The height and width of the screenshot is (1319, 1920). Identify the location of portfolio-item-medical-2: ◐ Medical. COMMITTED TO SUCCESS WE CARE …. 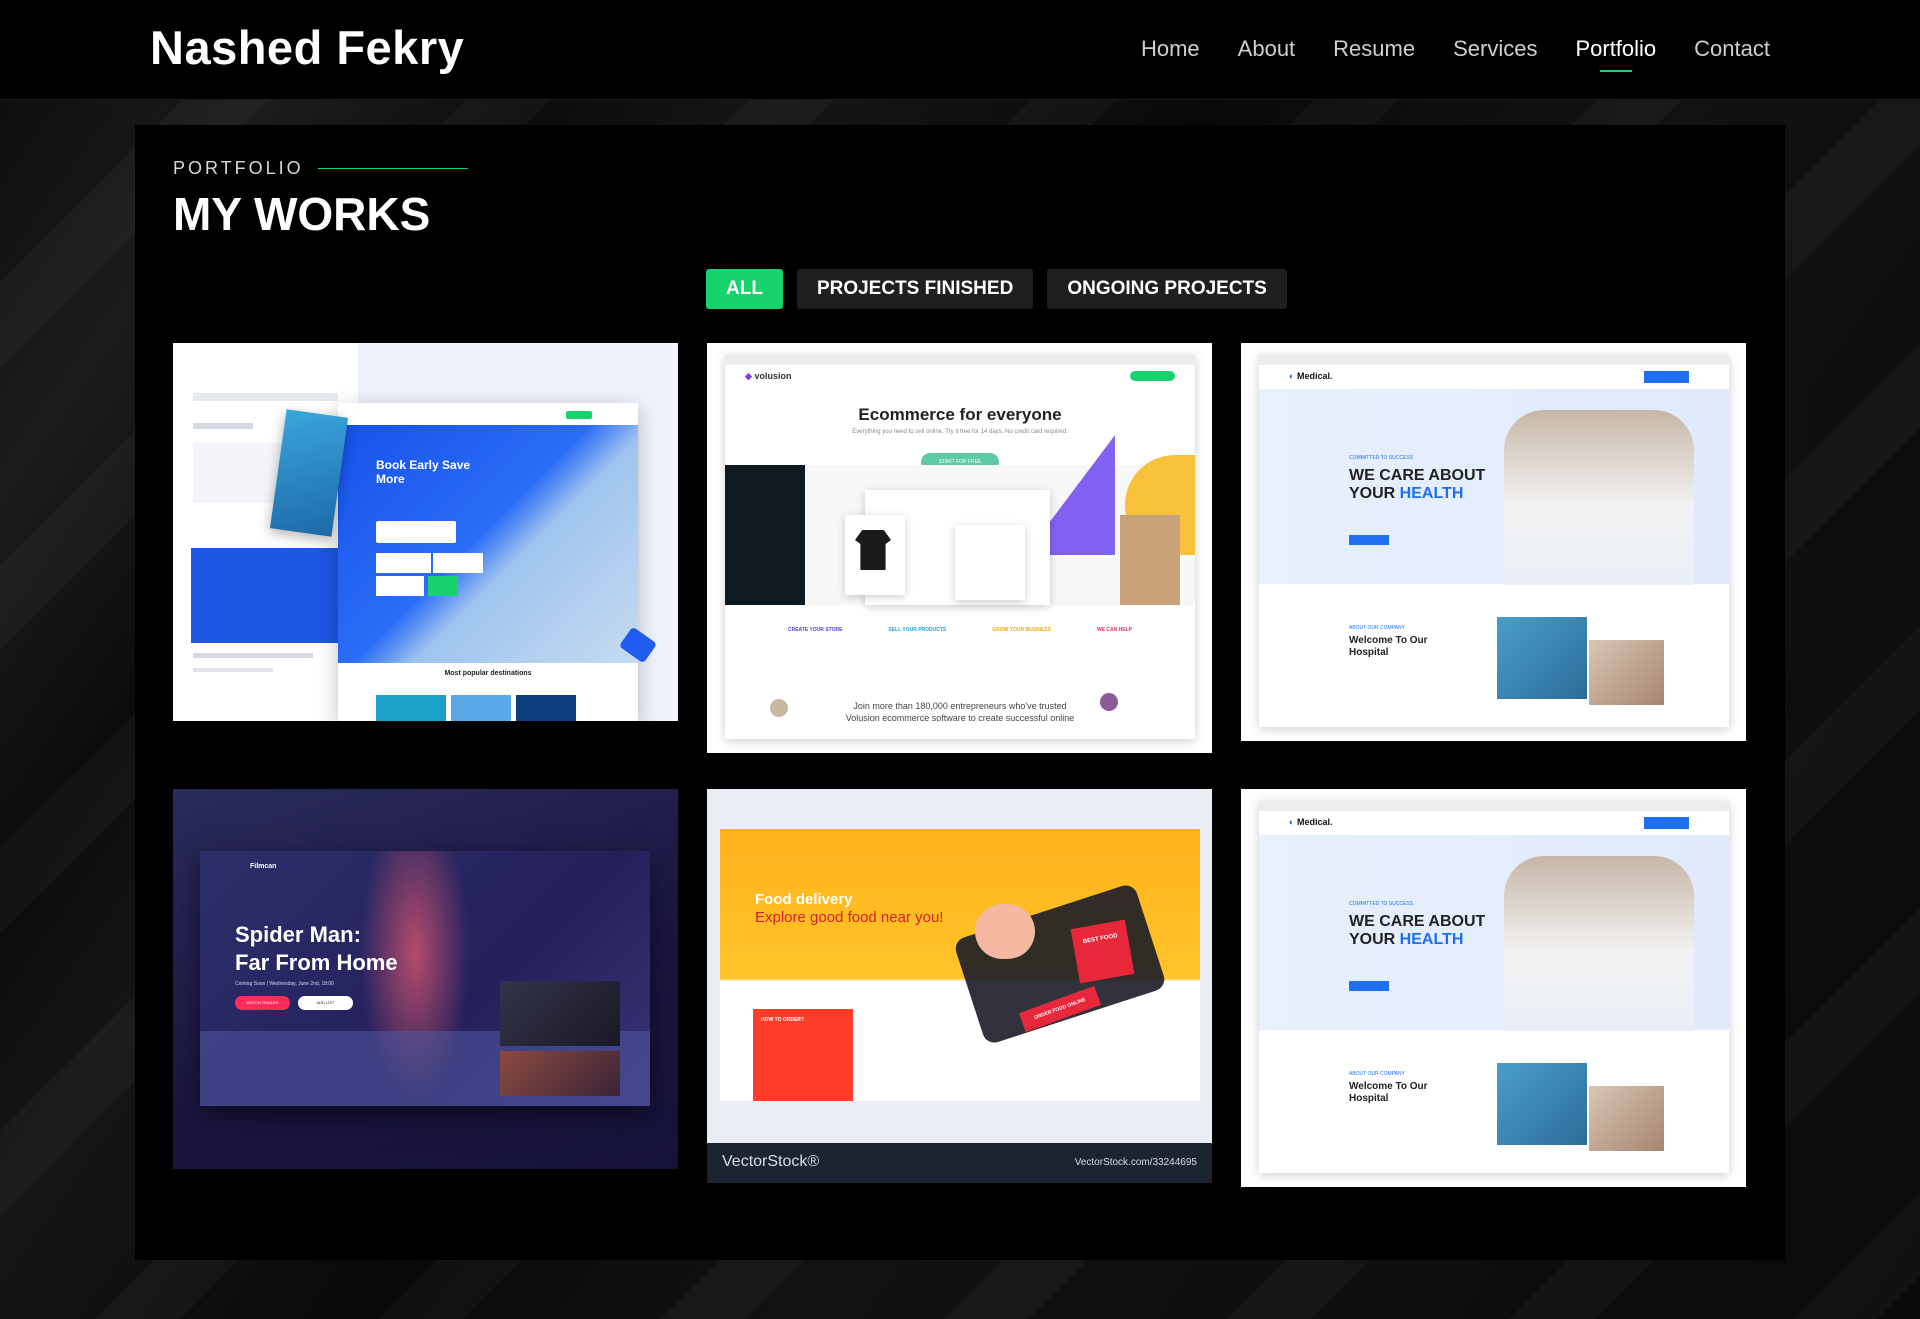
(1493, 988).